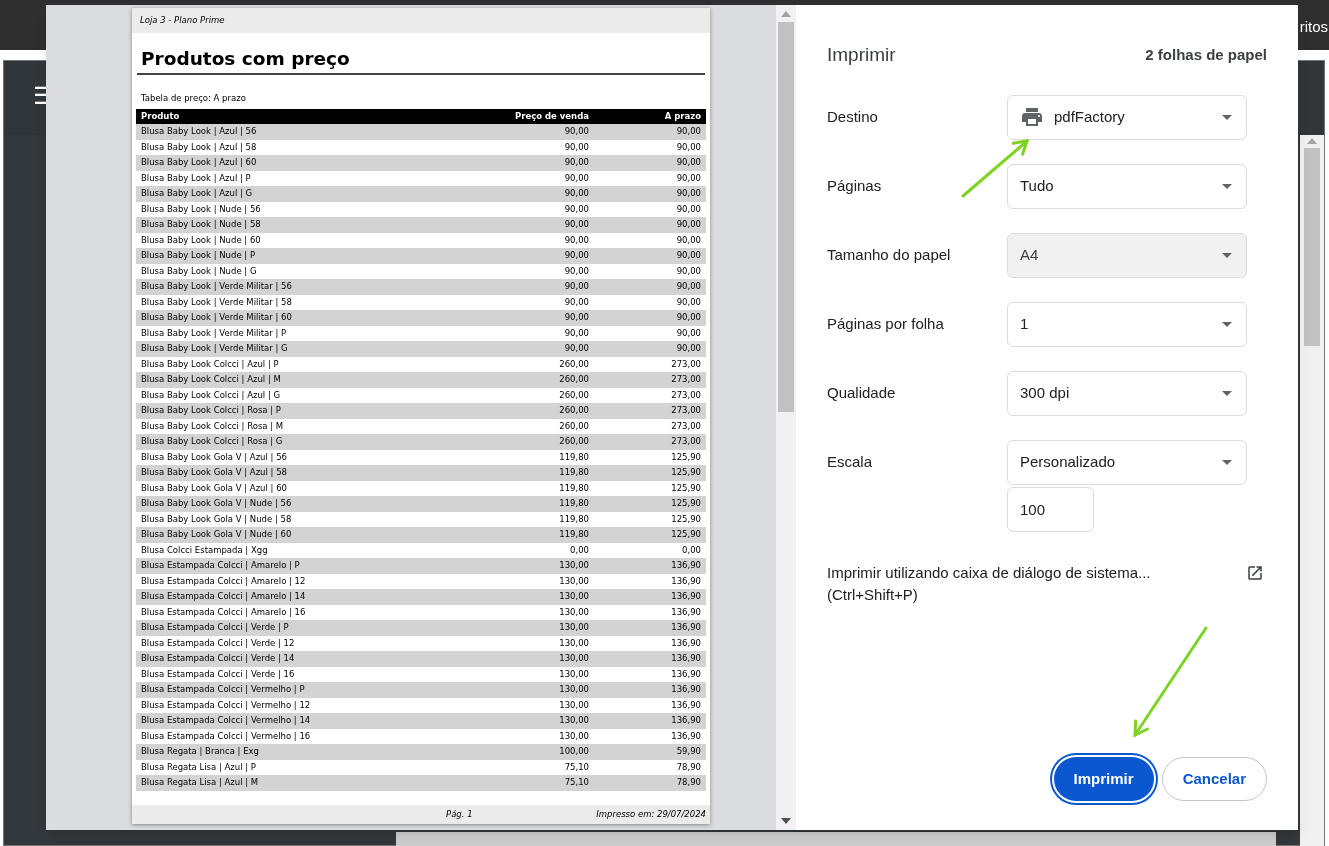 The height and width of the screenshot is (846, 1329). I want to click on dropdown: 1, so click(1127, 324).